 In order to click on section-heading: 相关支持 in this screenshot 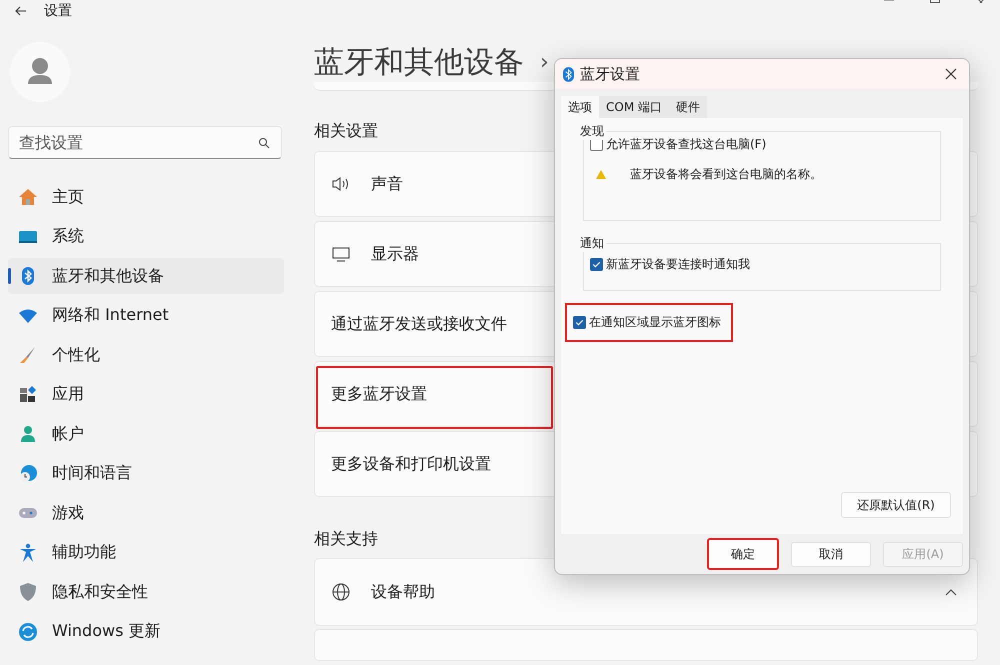, I will do `click(346, 539)`.